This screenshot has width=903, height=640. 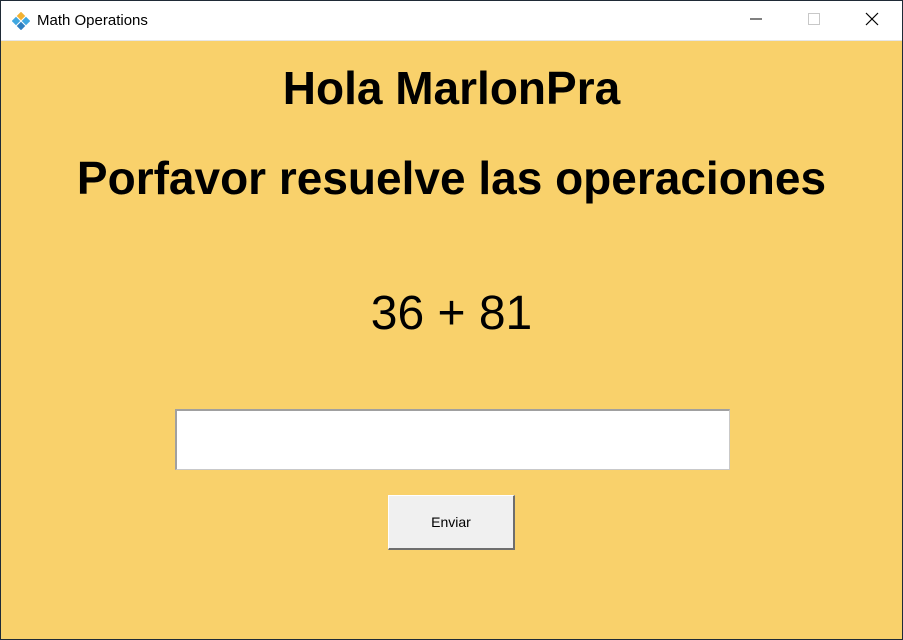 I want to click on maximize-icon, so click(x=814, y=21).